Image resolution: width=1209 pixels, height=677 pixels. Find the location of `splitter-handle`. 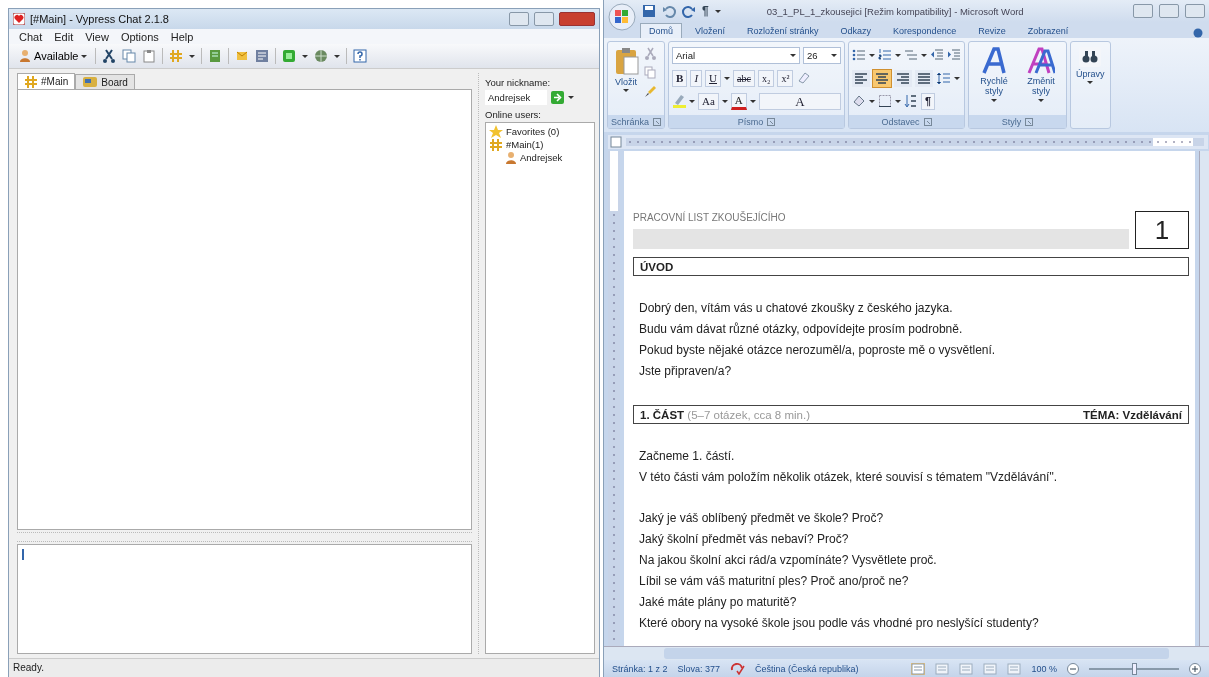

splitter-handle is located at coordinates (244, 537).